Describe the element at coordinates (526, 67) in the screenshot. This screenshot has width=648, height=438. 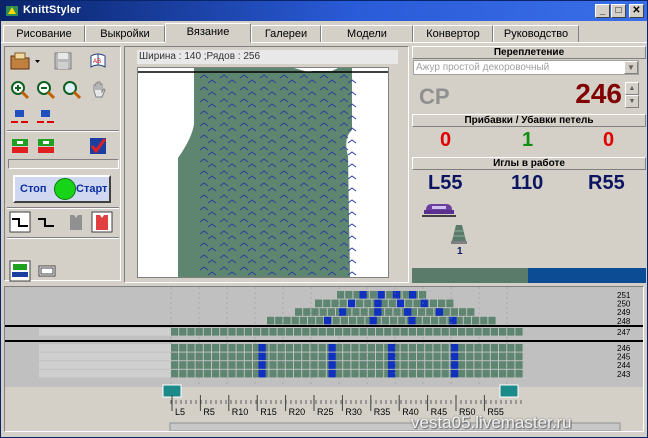
I see `stitch-type-select: Ажур простой декоровочный` at that location.